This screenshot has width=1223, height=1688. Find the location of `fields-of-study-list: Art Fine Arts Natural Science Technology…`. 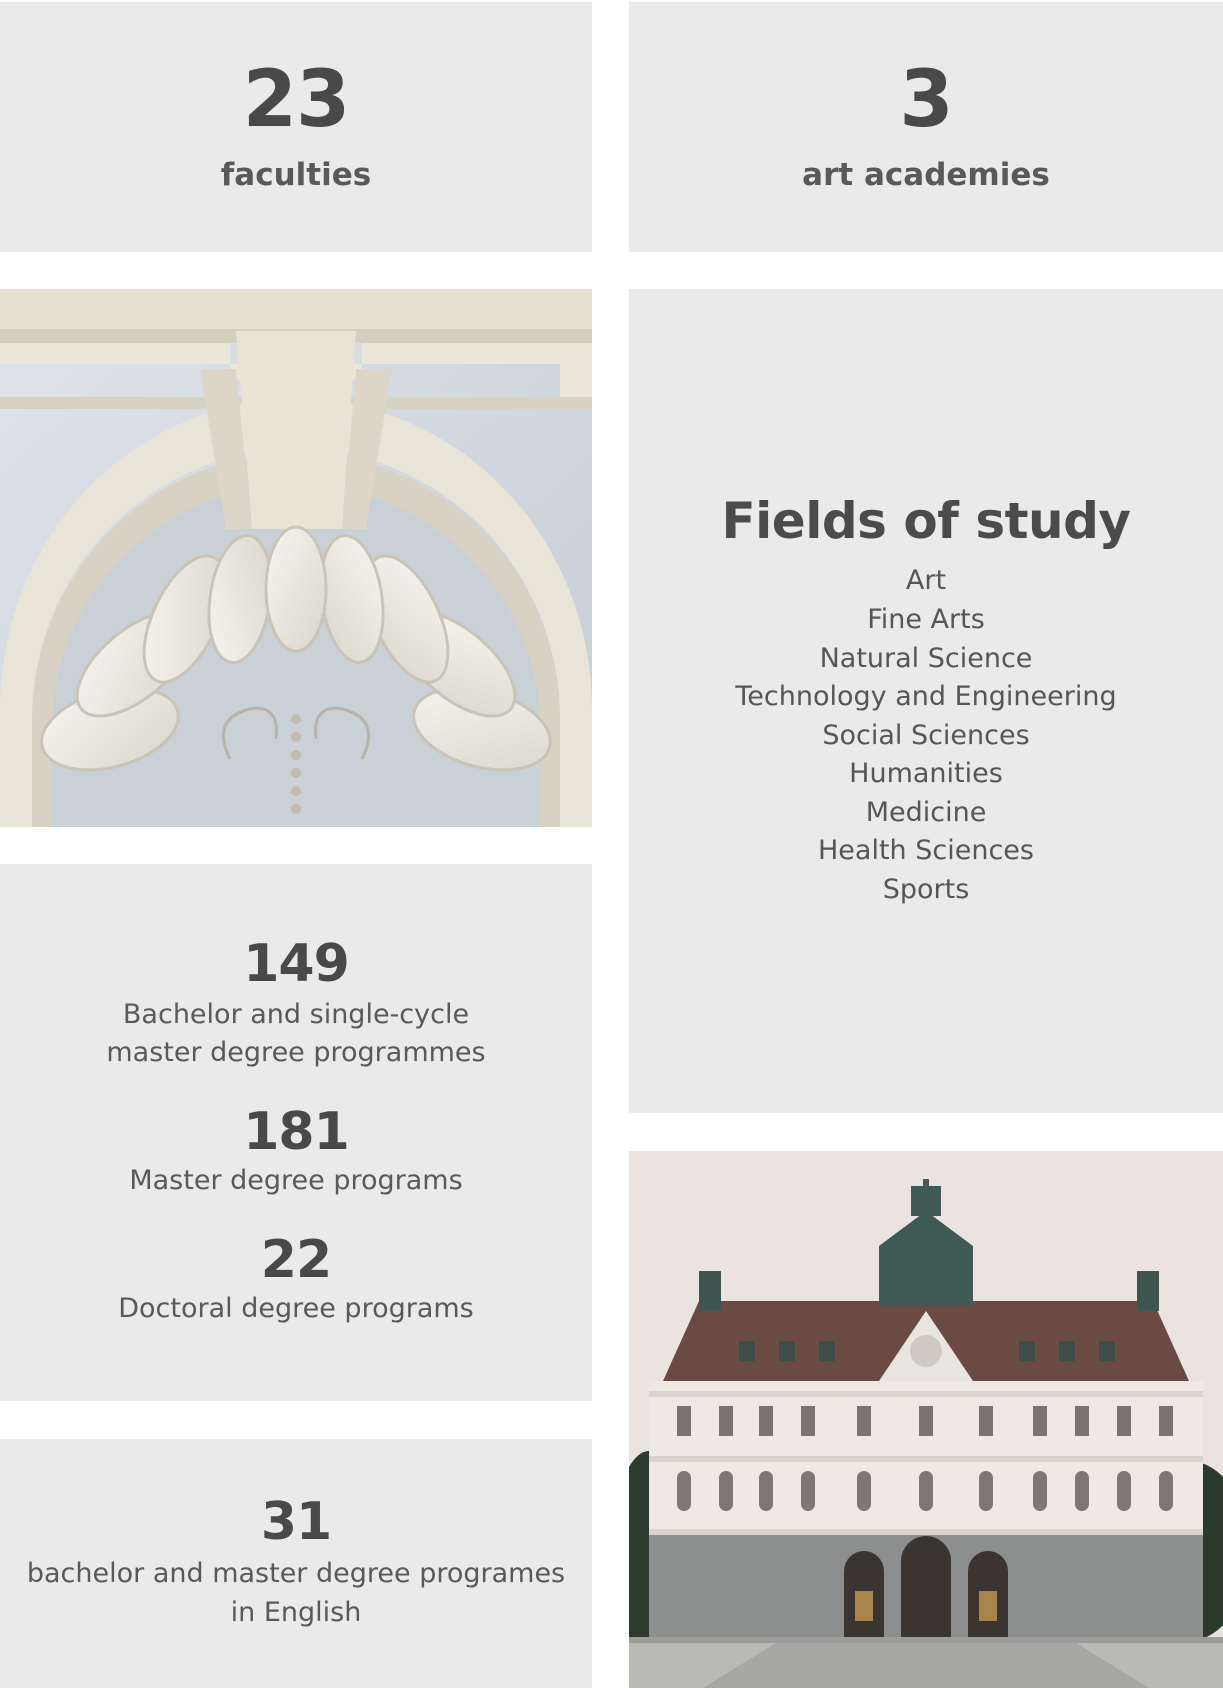

fields-of-study-list: Art Fine Arts Natural Science Technology… is located at coordinates (925, 735).